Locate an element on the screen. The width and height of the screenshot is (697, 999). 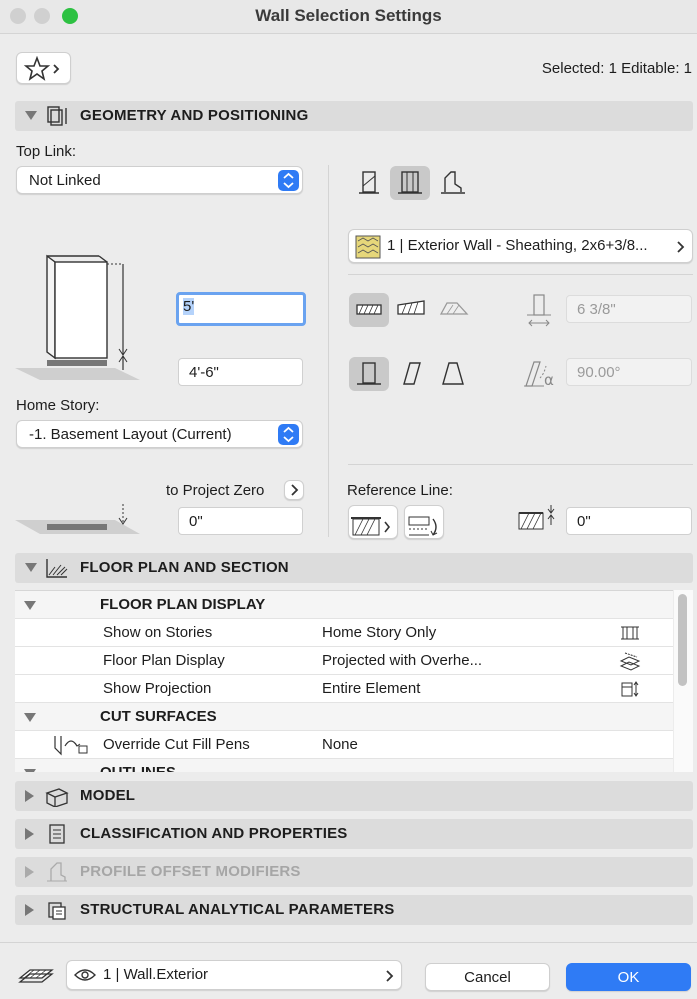
home-story-label: Home Story: is located at coordinates (58, 405).